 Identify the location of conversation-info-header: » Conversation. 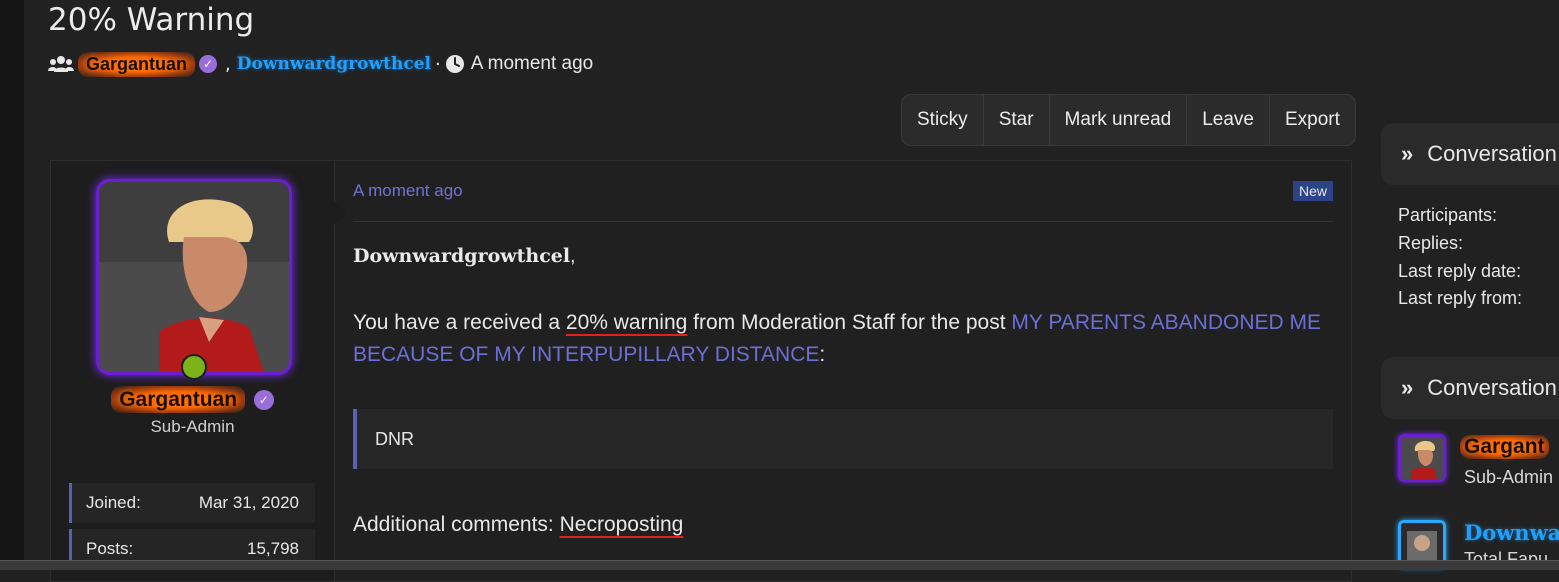
(1470, 154).